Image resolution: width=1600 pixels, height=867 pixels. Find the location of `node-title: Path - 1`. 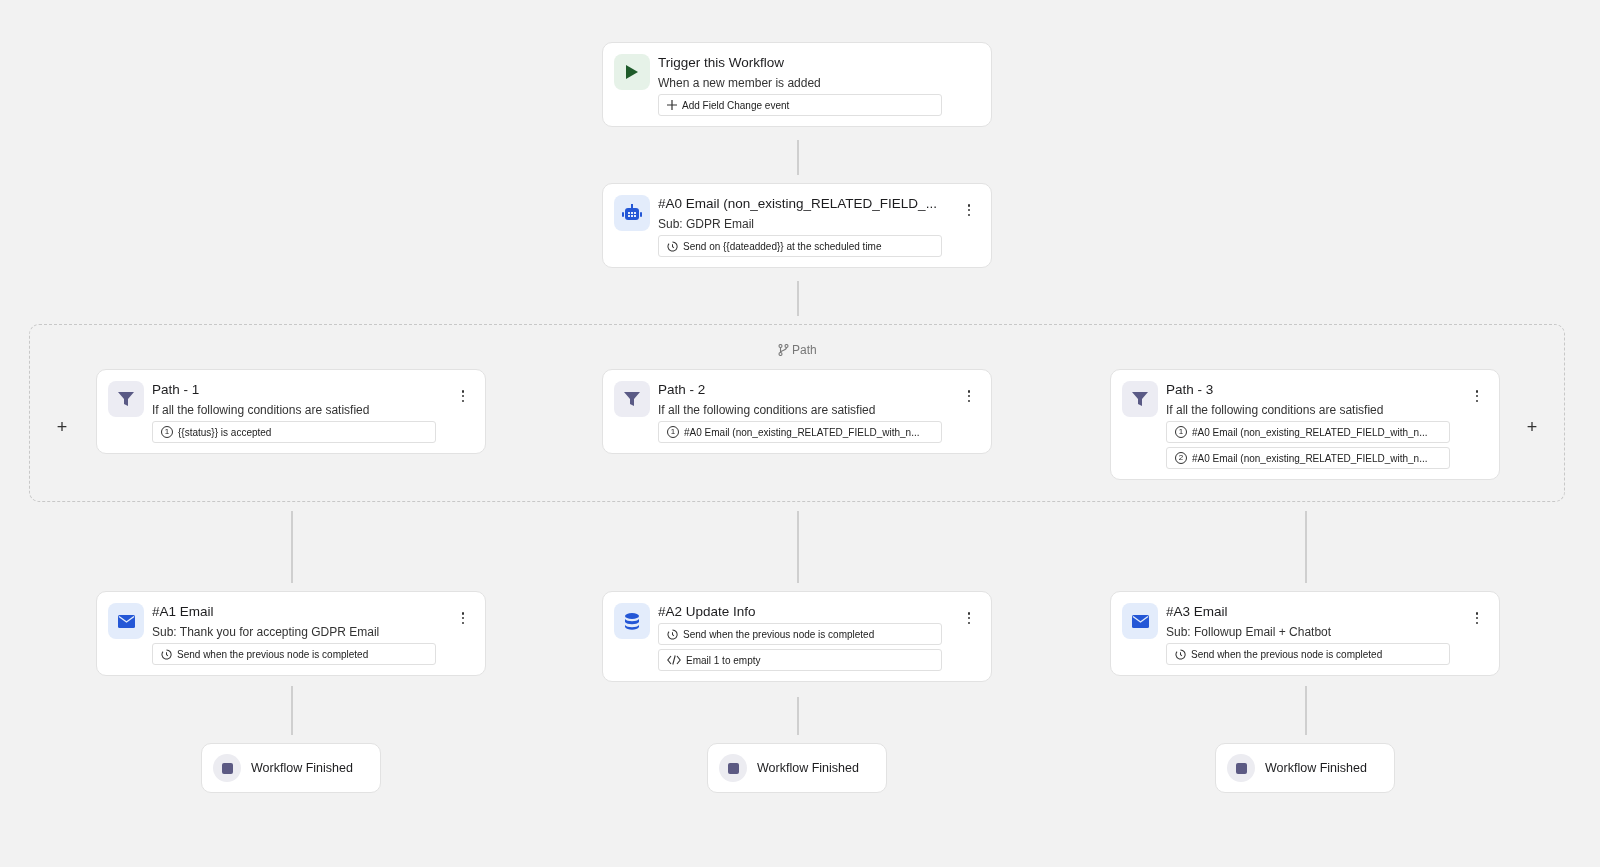

node-title: Path - 1 is located at coordinates (176, 389).